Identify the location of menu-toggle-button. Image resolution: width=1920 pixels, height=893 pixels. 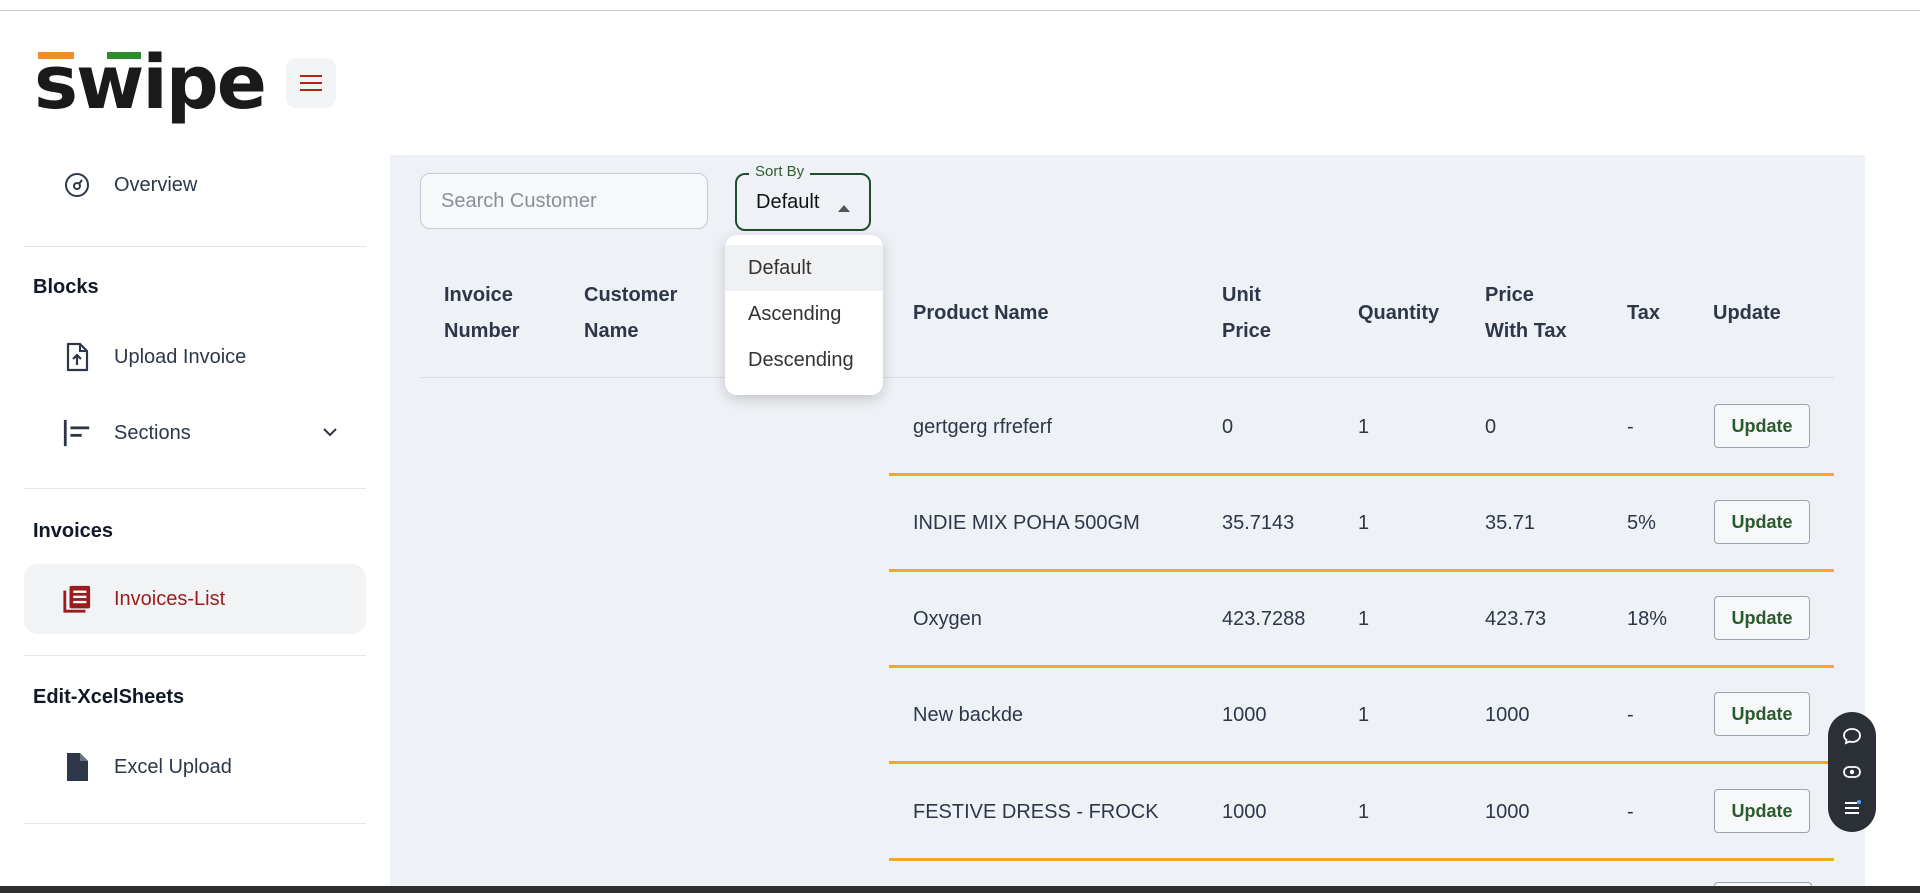
(311, 83).